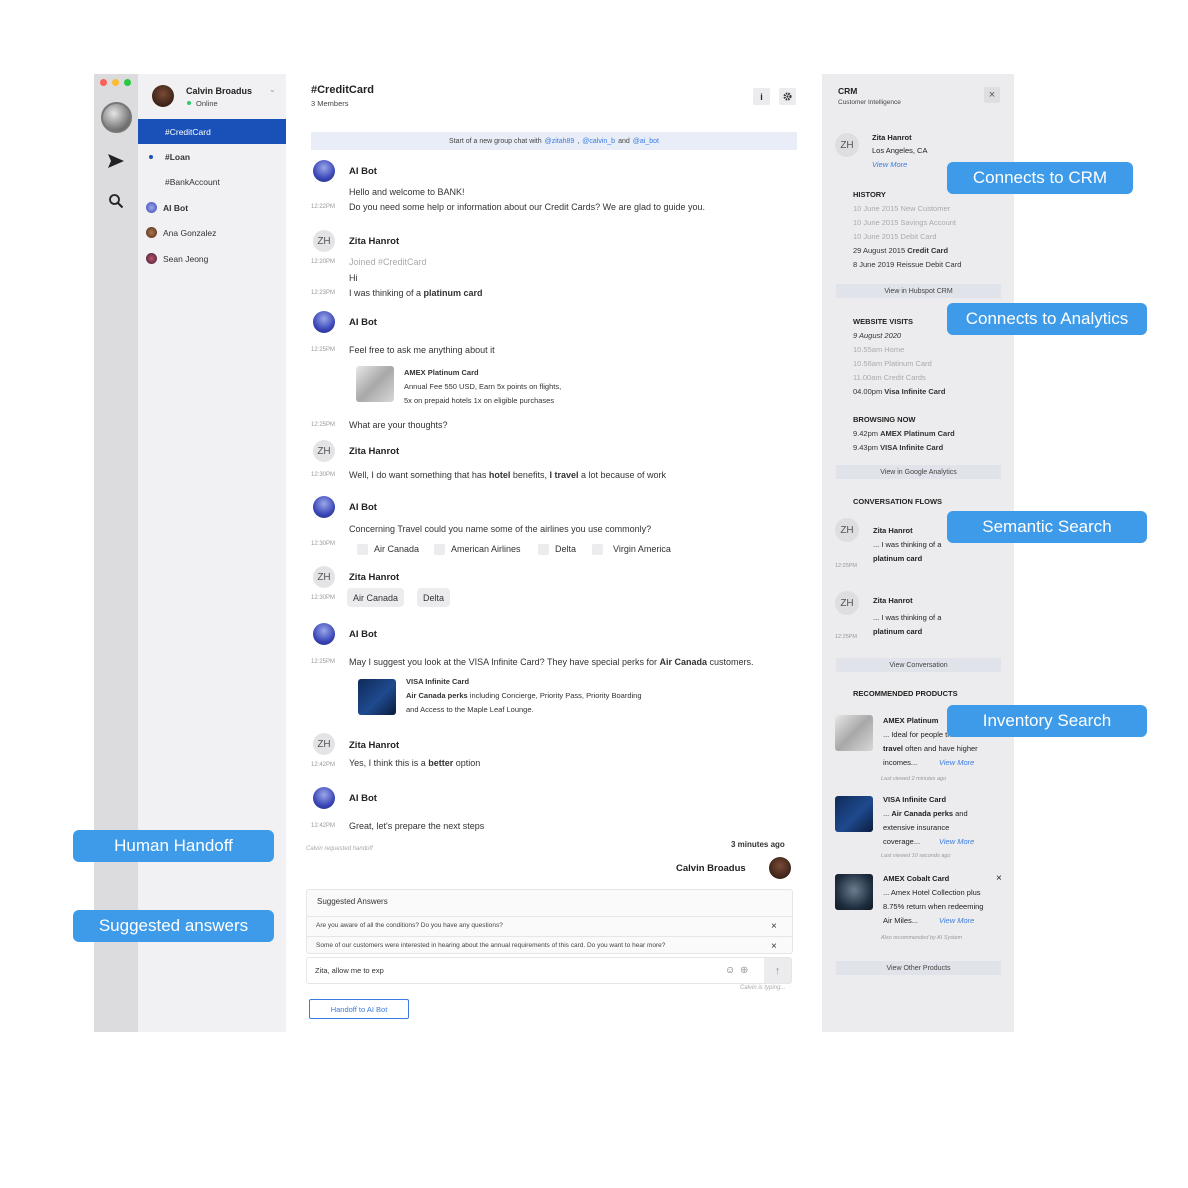 The height and width of the screenshot is (1188, 1188). I want to click on visits-title: WEBSITE VISITS, so click(883, 321).